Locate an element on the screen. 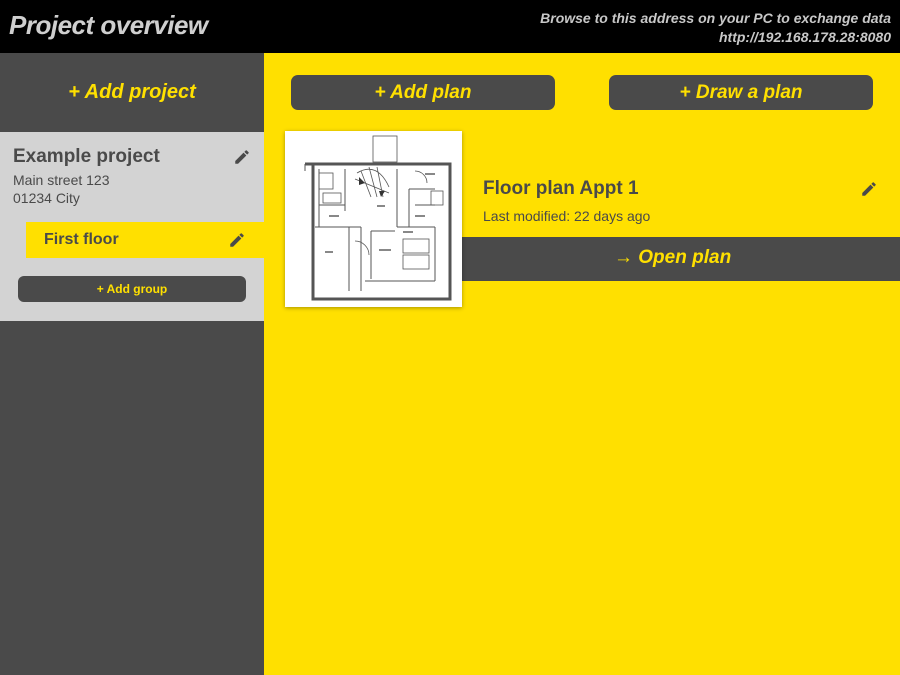 This screenshot has height=675, width=900. open-plan-button: → Open plan is located at coordinates (670, 259).